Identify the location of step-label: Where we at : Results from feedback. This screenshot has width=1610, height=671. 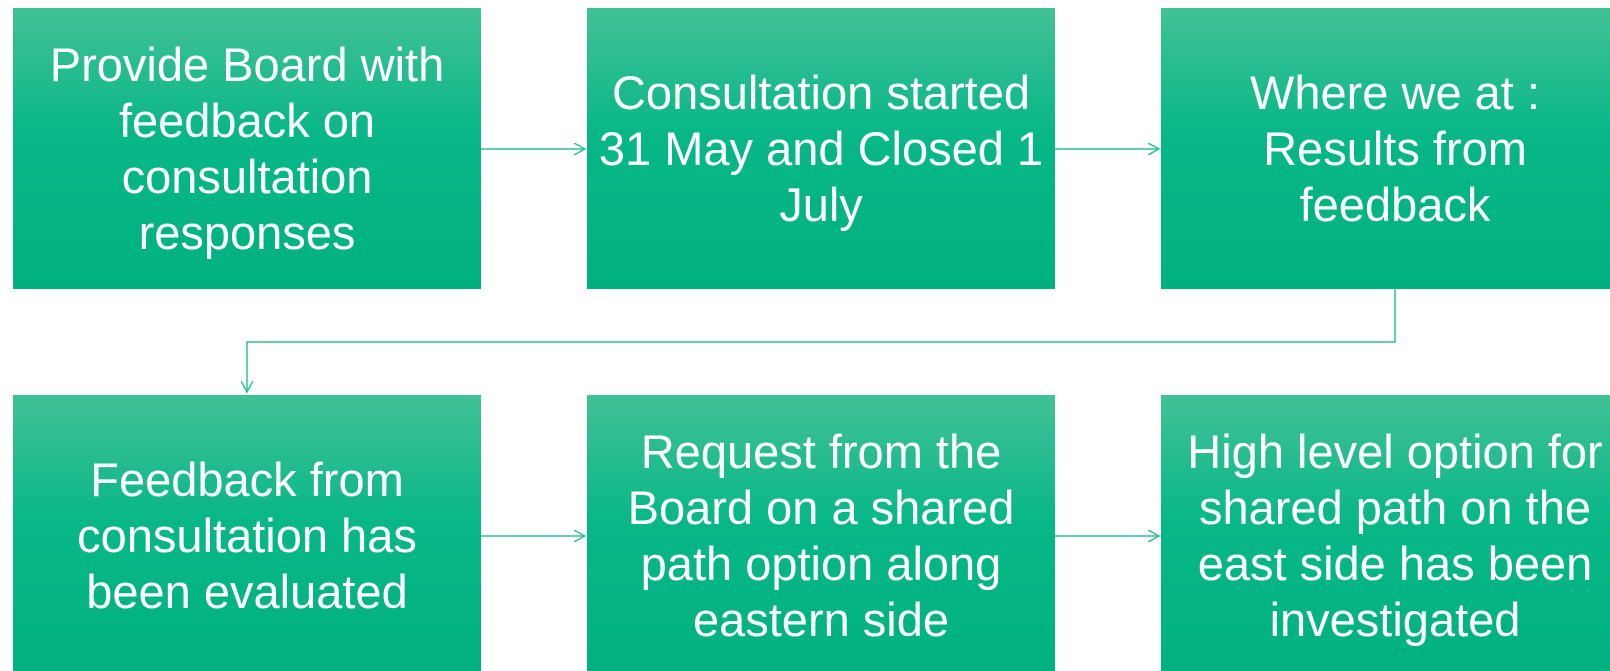
(1395, 148).